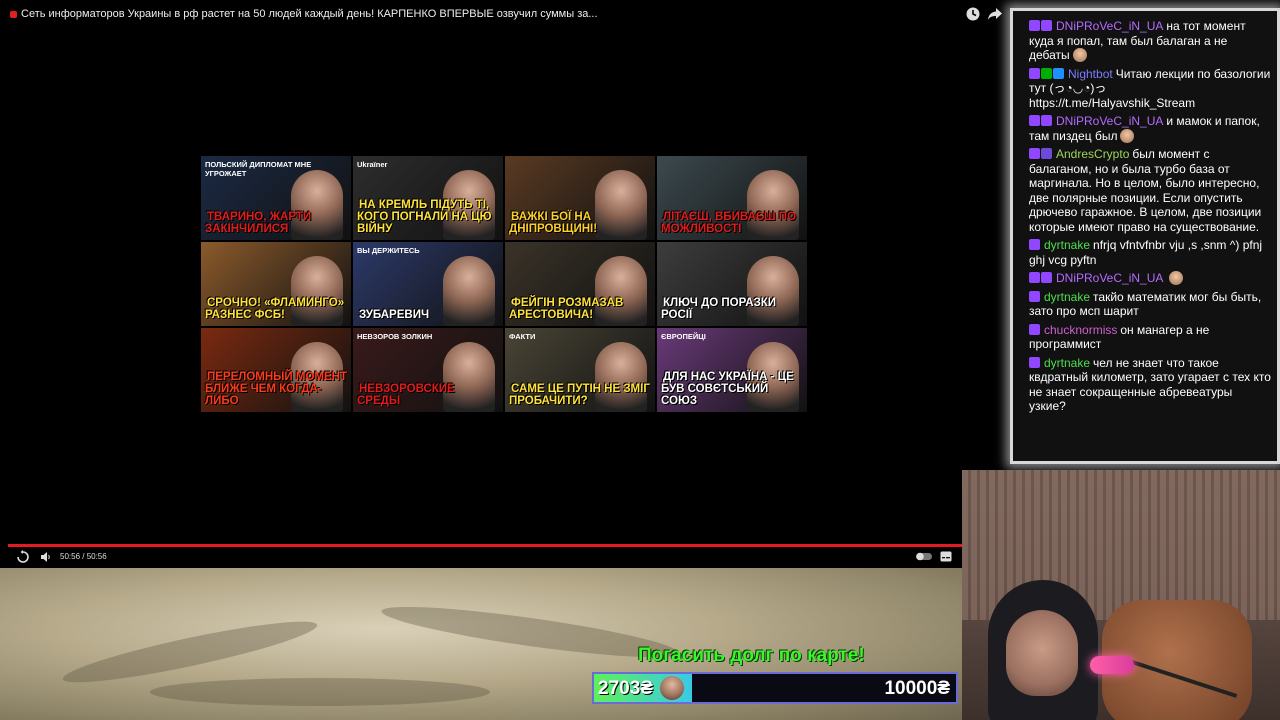 The width and height of the screenshot is (1280, 720). Describe the element at coordinates (1080, 330) in the screenshot. I see `chat-username: chucknormiss` at that location.